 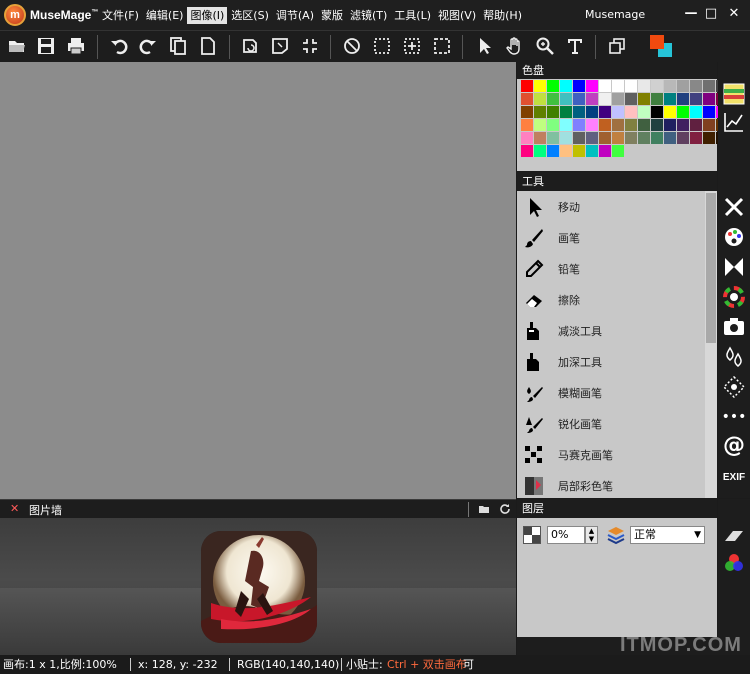 What do you see at coordinates (611, 330) in the screenshot?
I see `tool-item-dodge: 减淡工具` at bounding box center [611, 330].